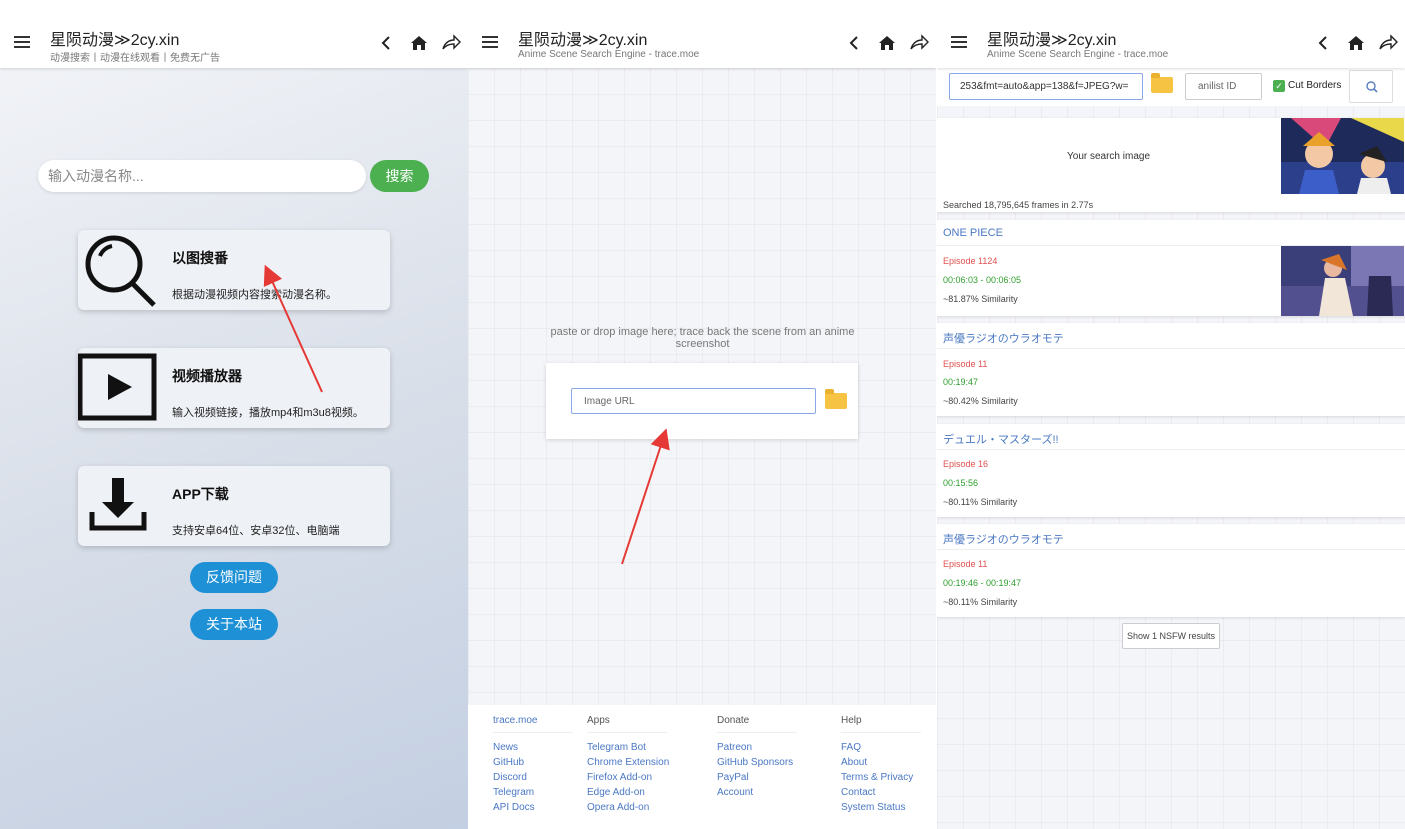 This screenshot has height=829, width=1405. I want to click on cut-borders-checkbox: ✓, so click(1279, 86).